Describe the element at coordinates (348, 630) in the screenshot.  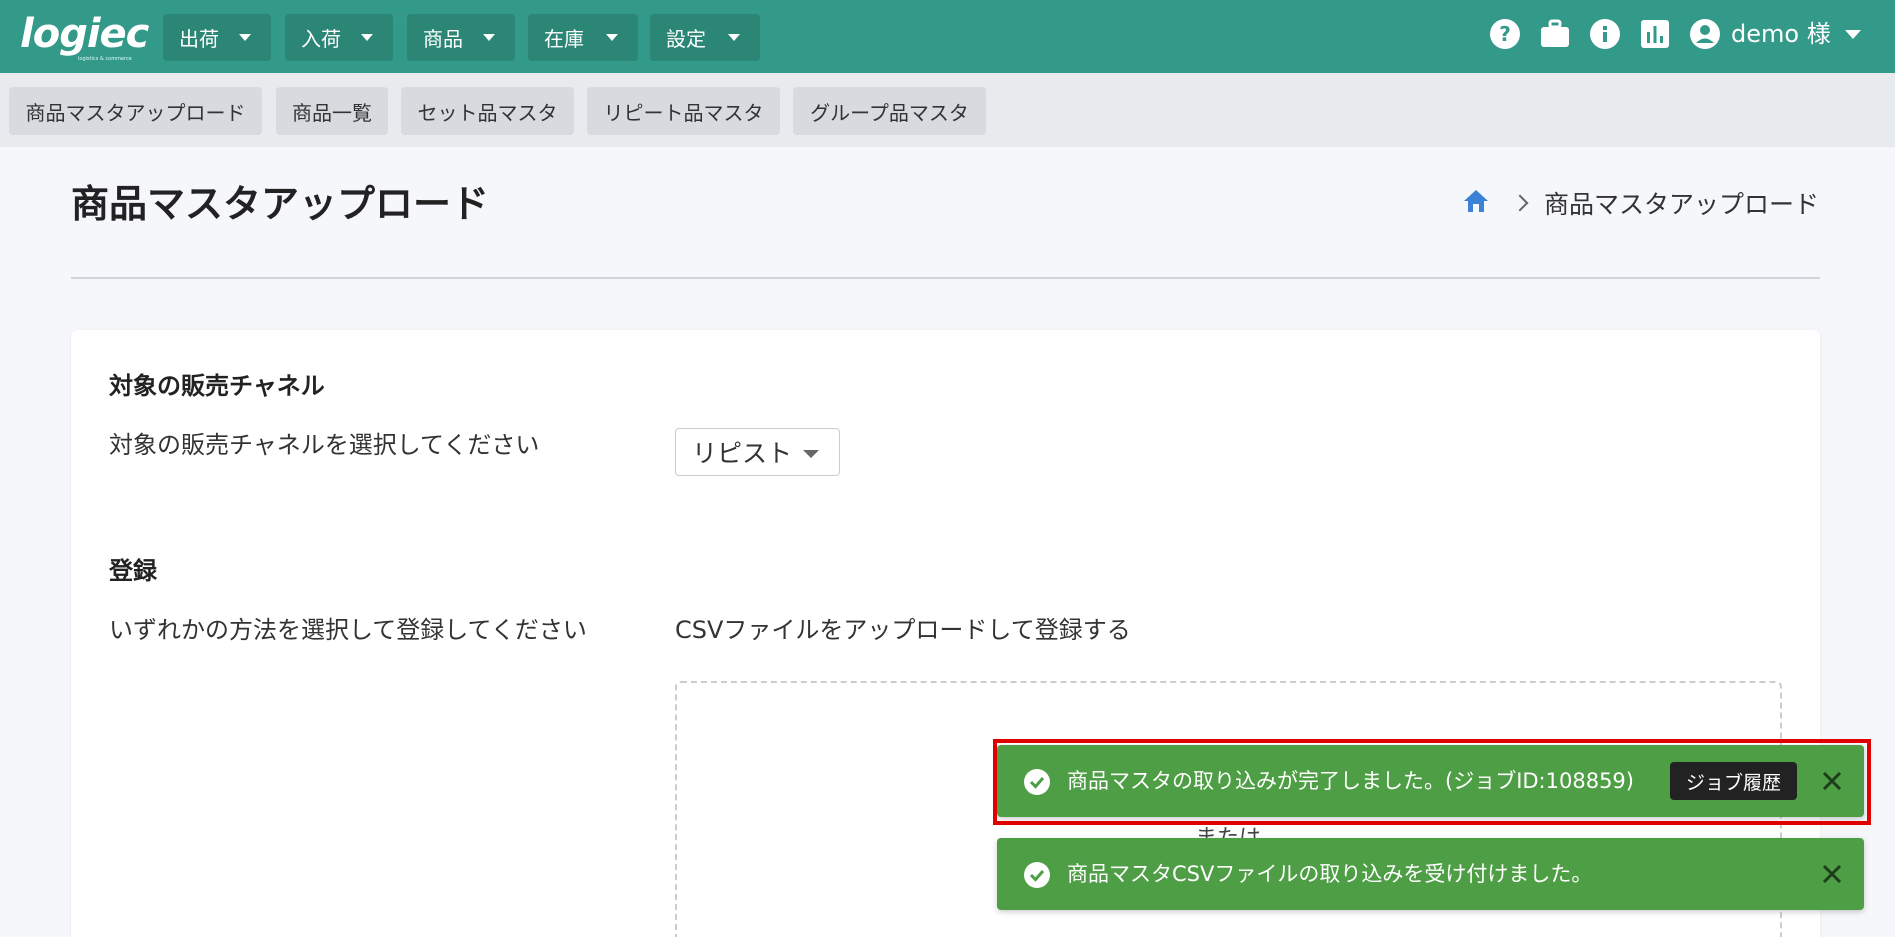
I see `register-description: いずれかの方法を選択して登録してください` at that location.